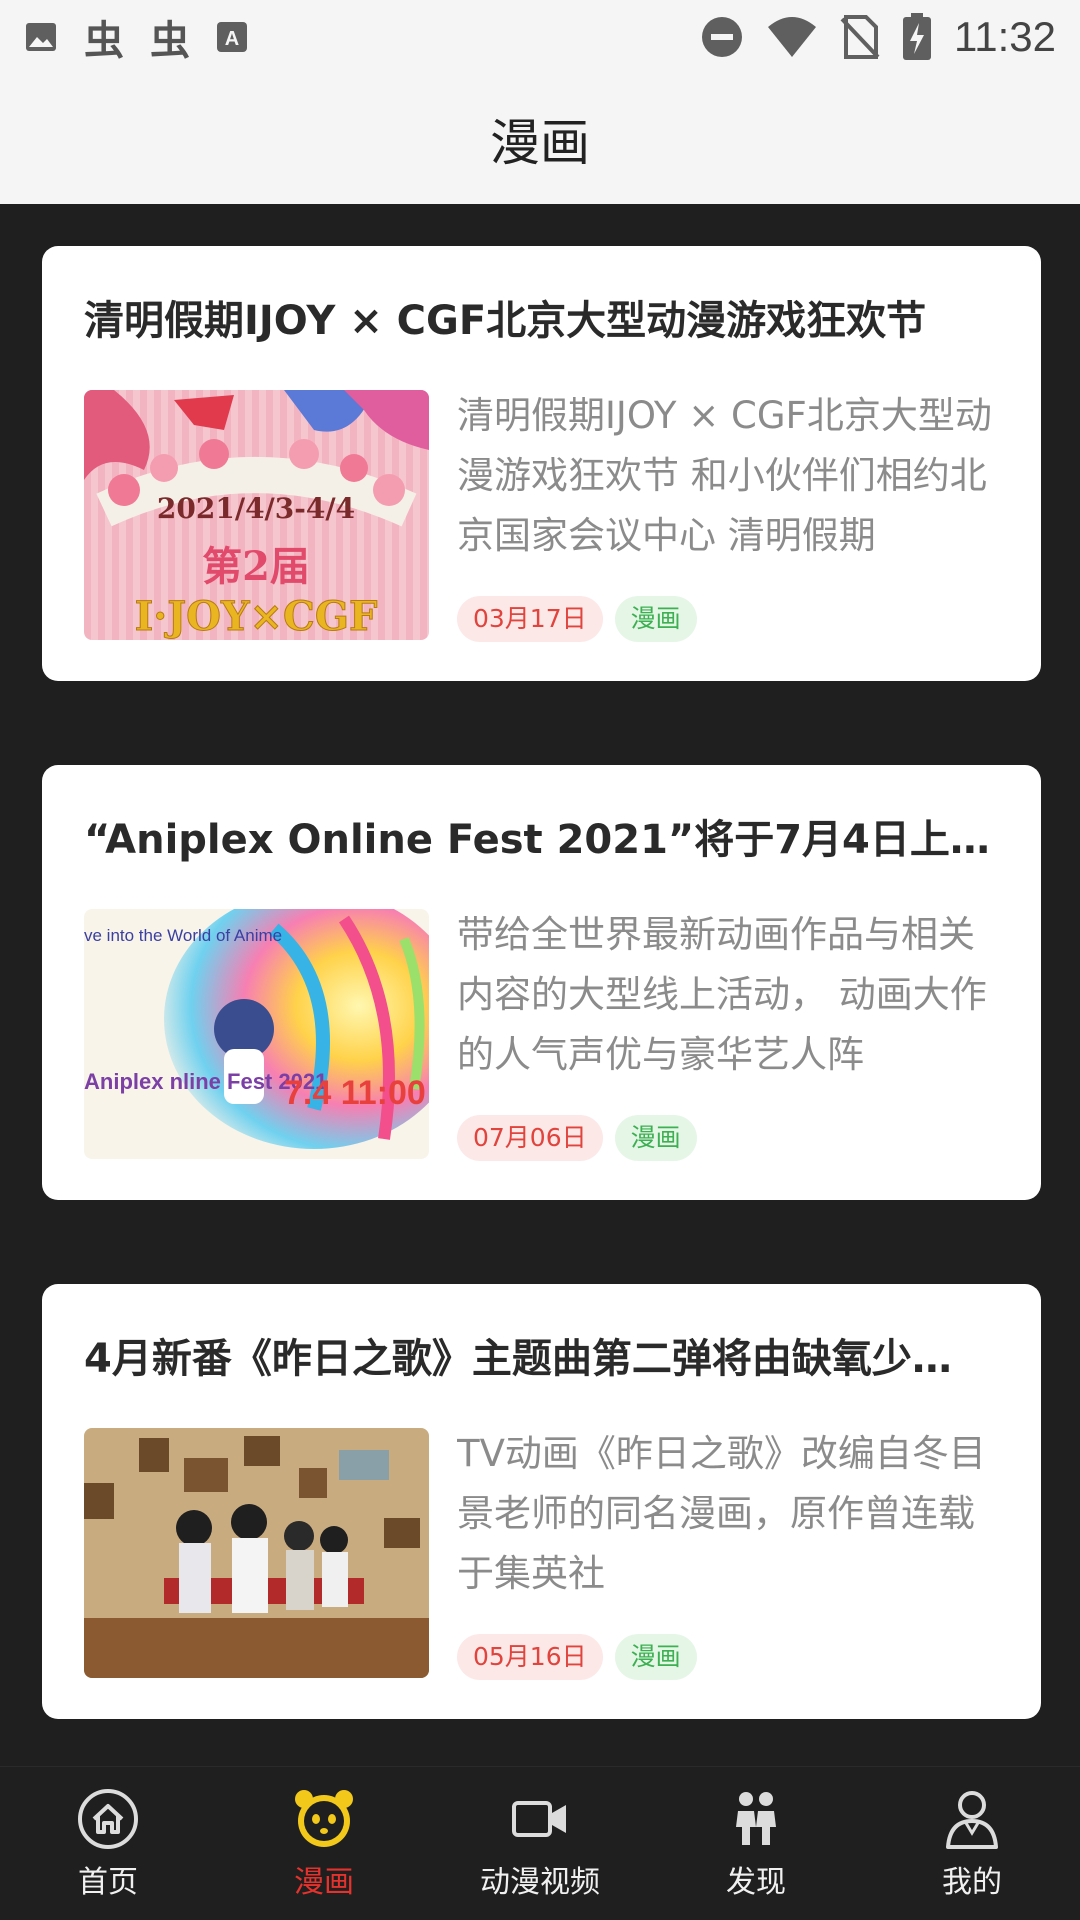  I want to click on article-tags: 03月17日 漫画, so click(577, 619).